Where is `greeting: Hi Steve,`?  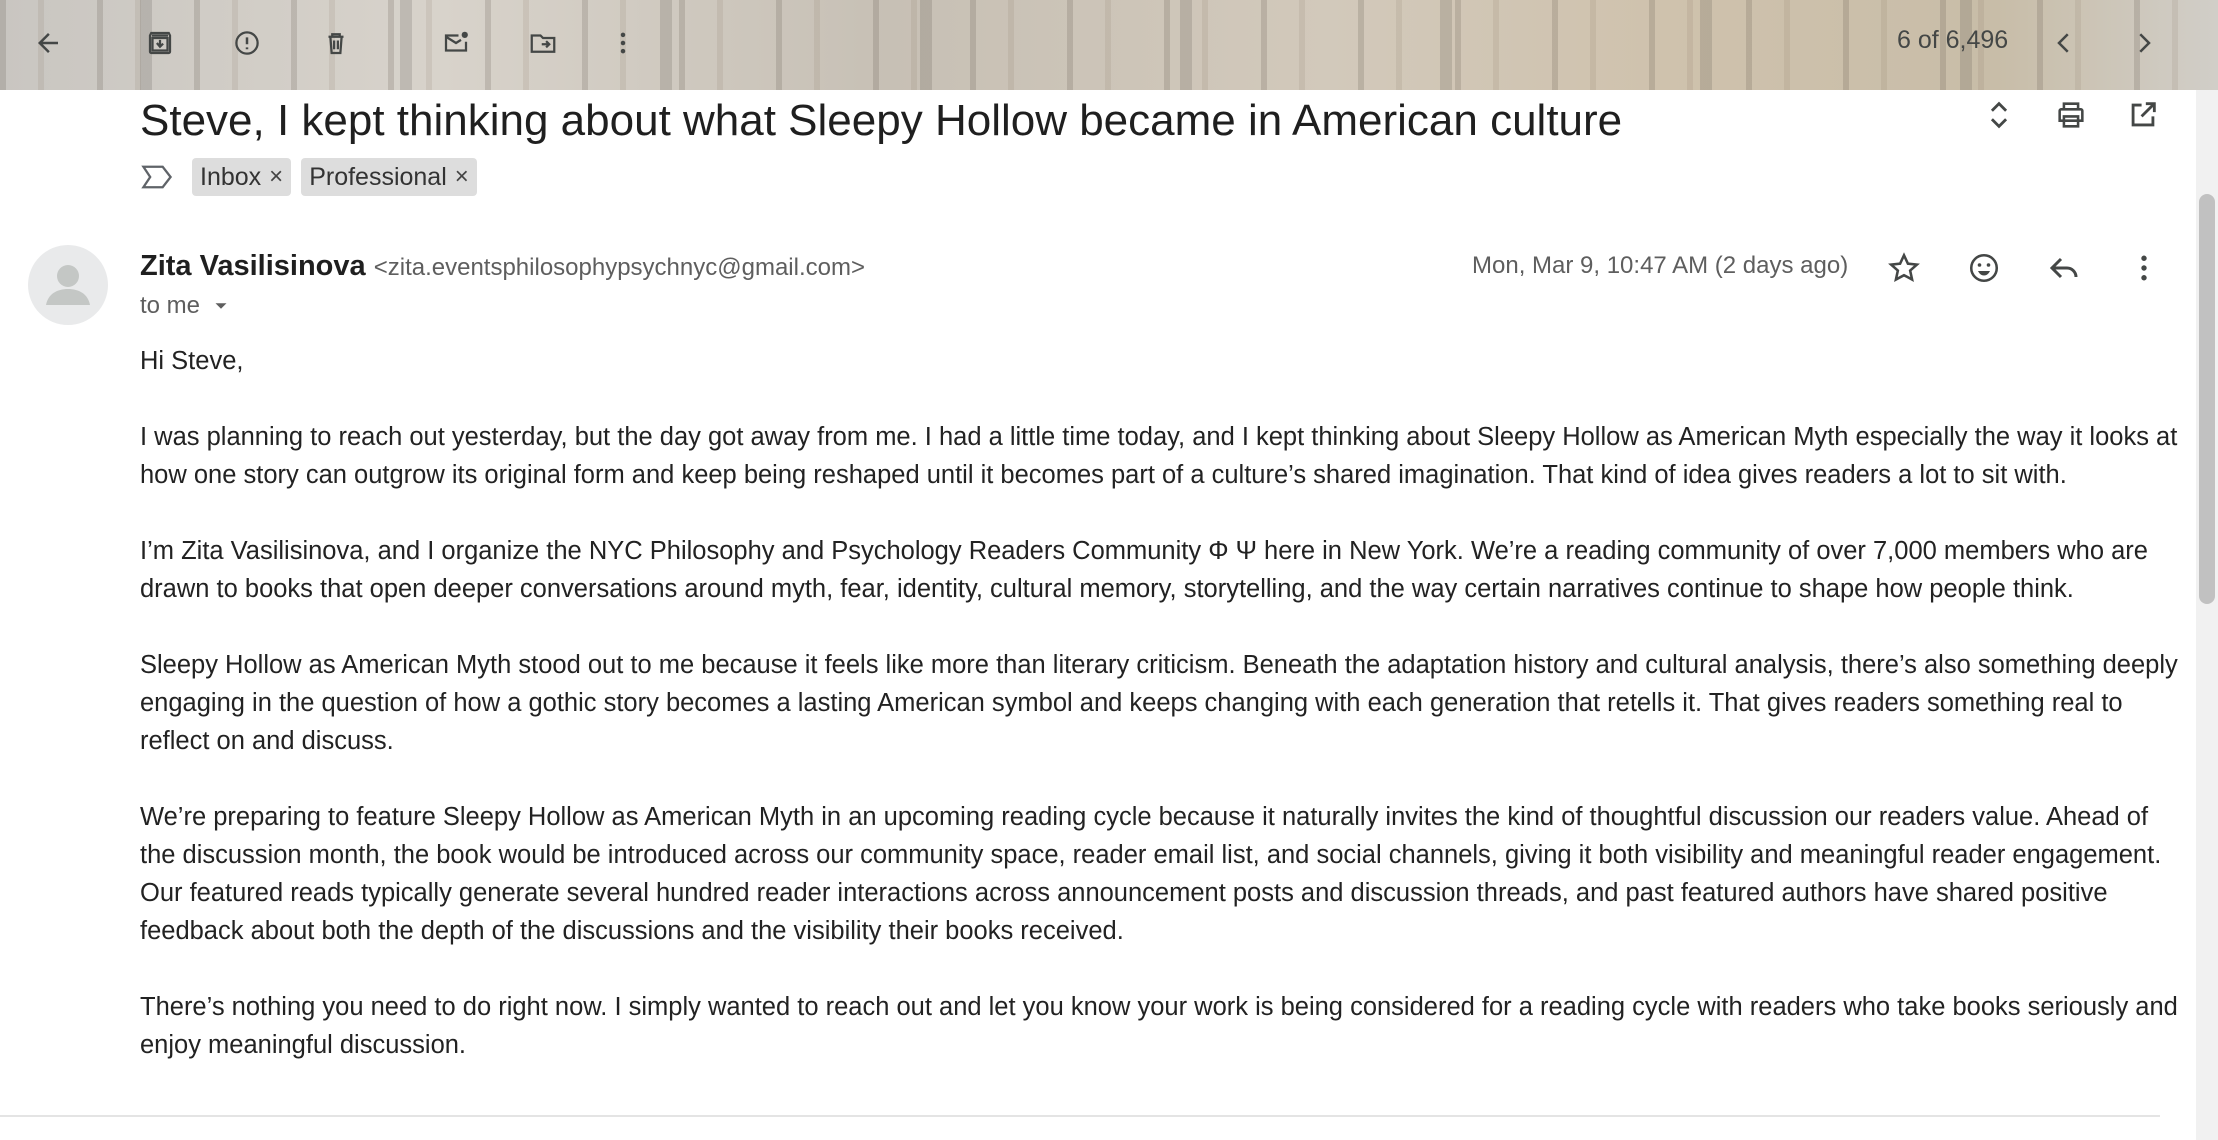
greeting: Hi Steve, is located at coordinates (192, 361).